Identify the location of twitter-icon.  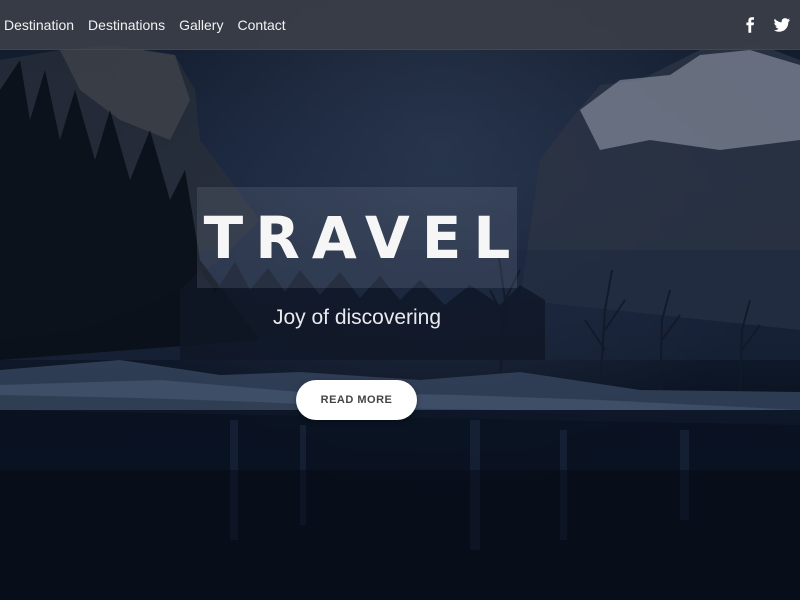
(782, 25).